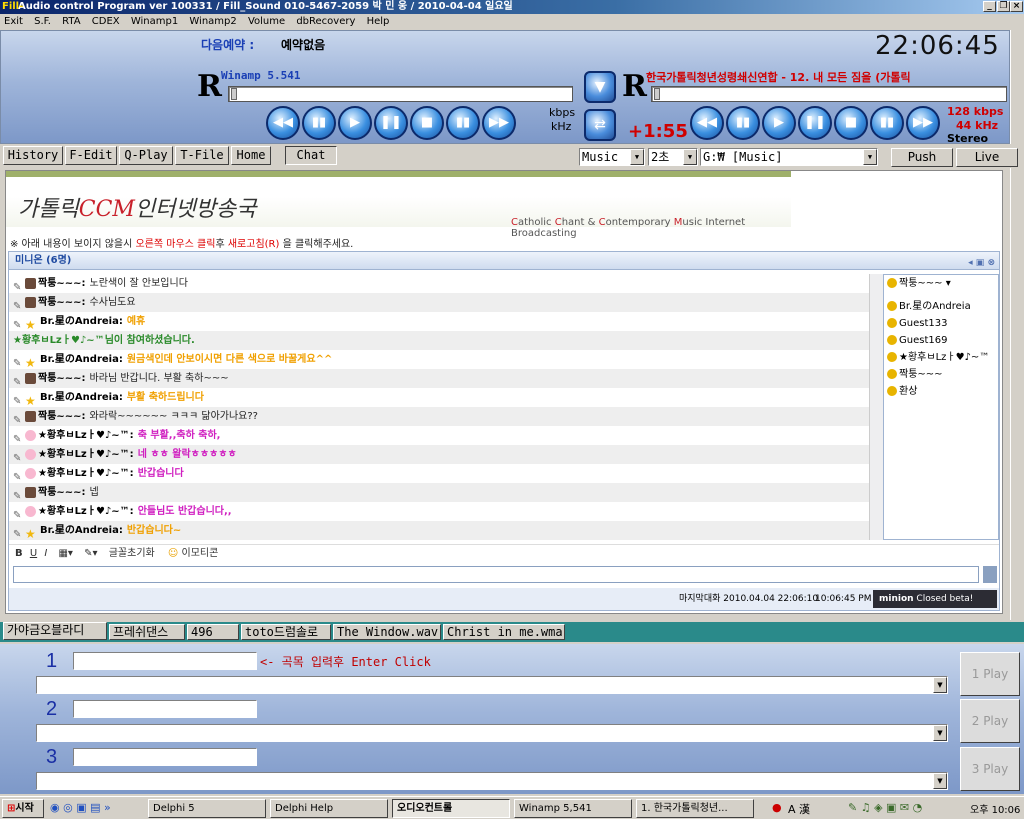 This screenshot has height=819, width=1024. What do you see at coordinates (23, 808) in the screenshot?
I see `start-button: ⊞시작` at bounding box center [23, 808].